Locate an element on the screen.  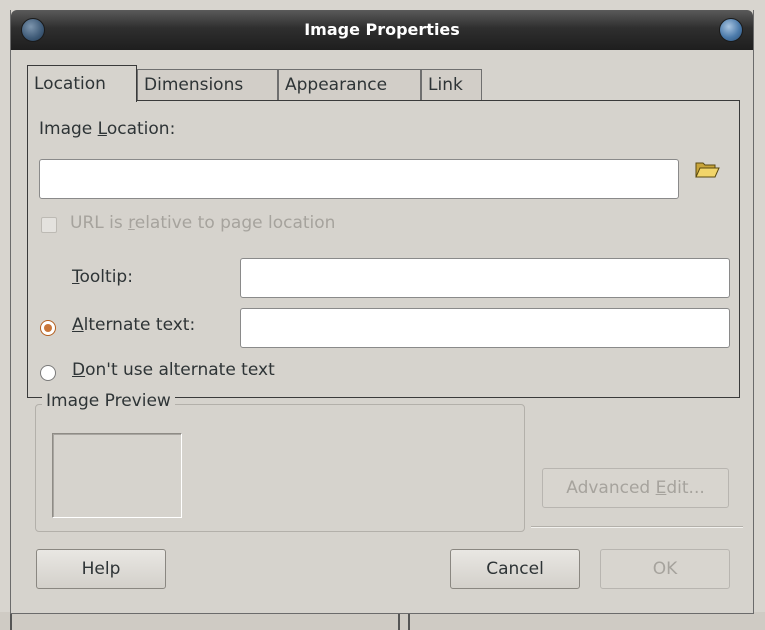
button-separator is located at coordinates (637, 527).